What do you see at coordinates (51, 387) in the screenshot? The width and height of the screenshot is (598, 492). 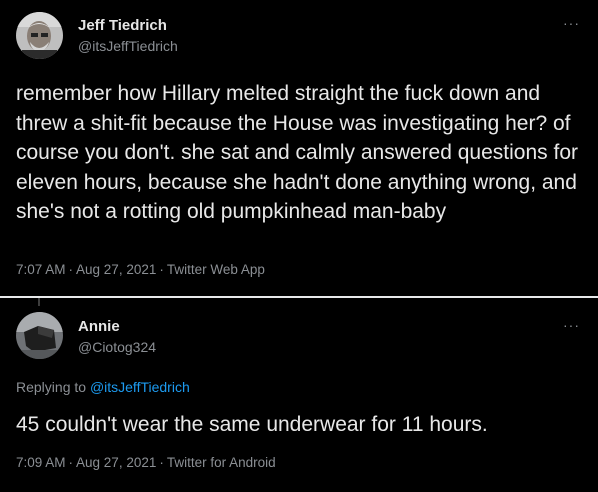 I see `replying-prefix: Replying to` at bounding box center [51, 387].